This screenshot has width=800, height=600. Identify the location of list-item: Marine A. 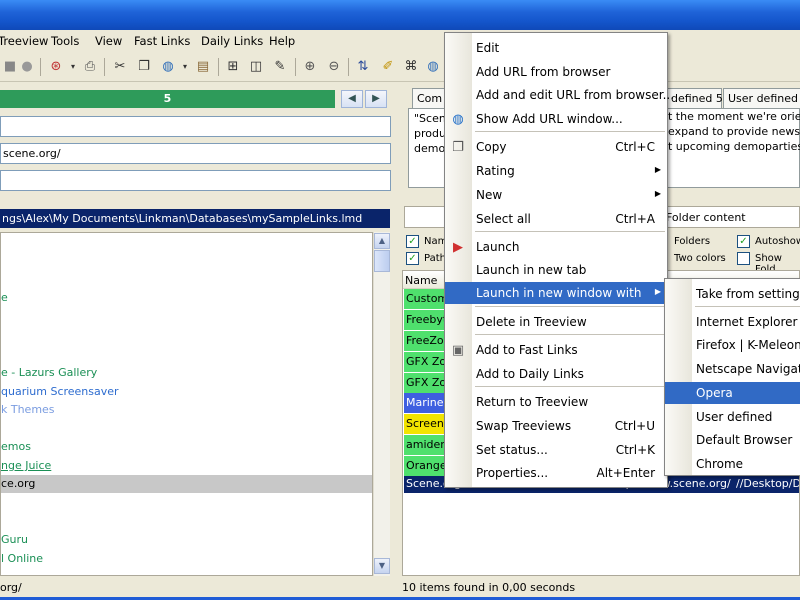
(425, 403).